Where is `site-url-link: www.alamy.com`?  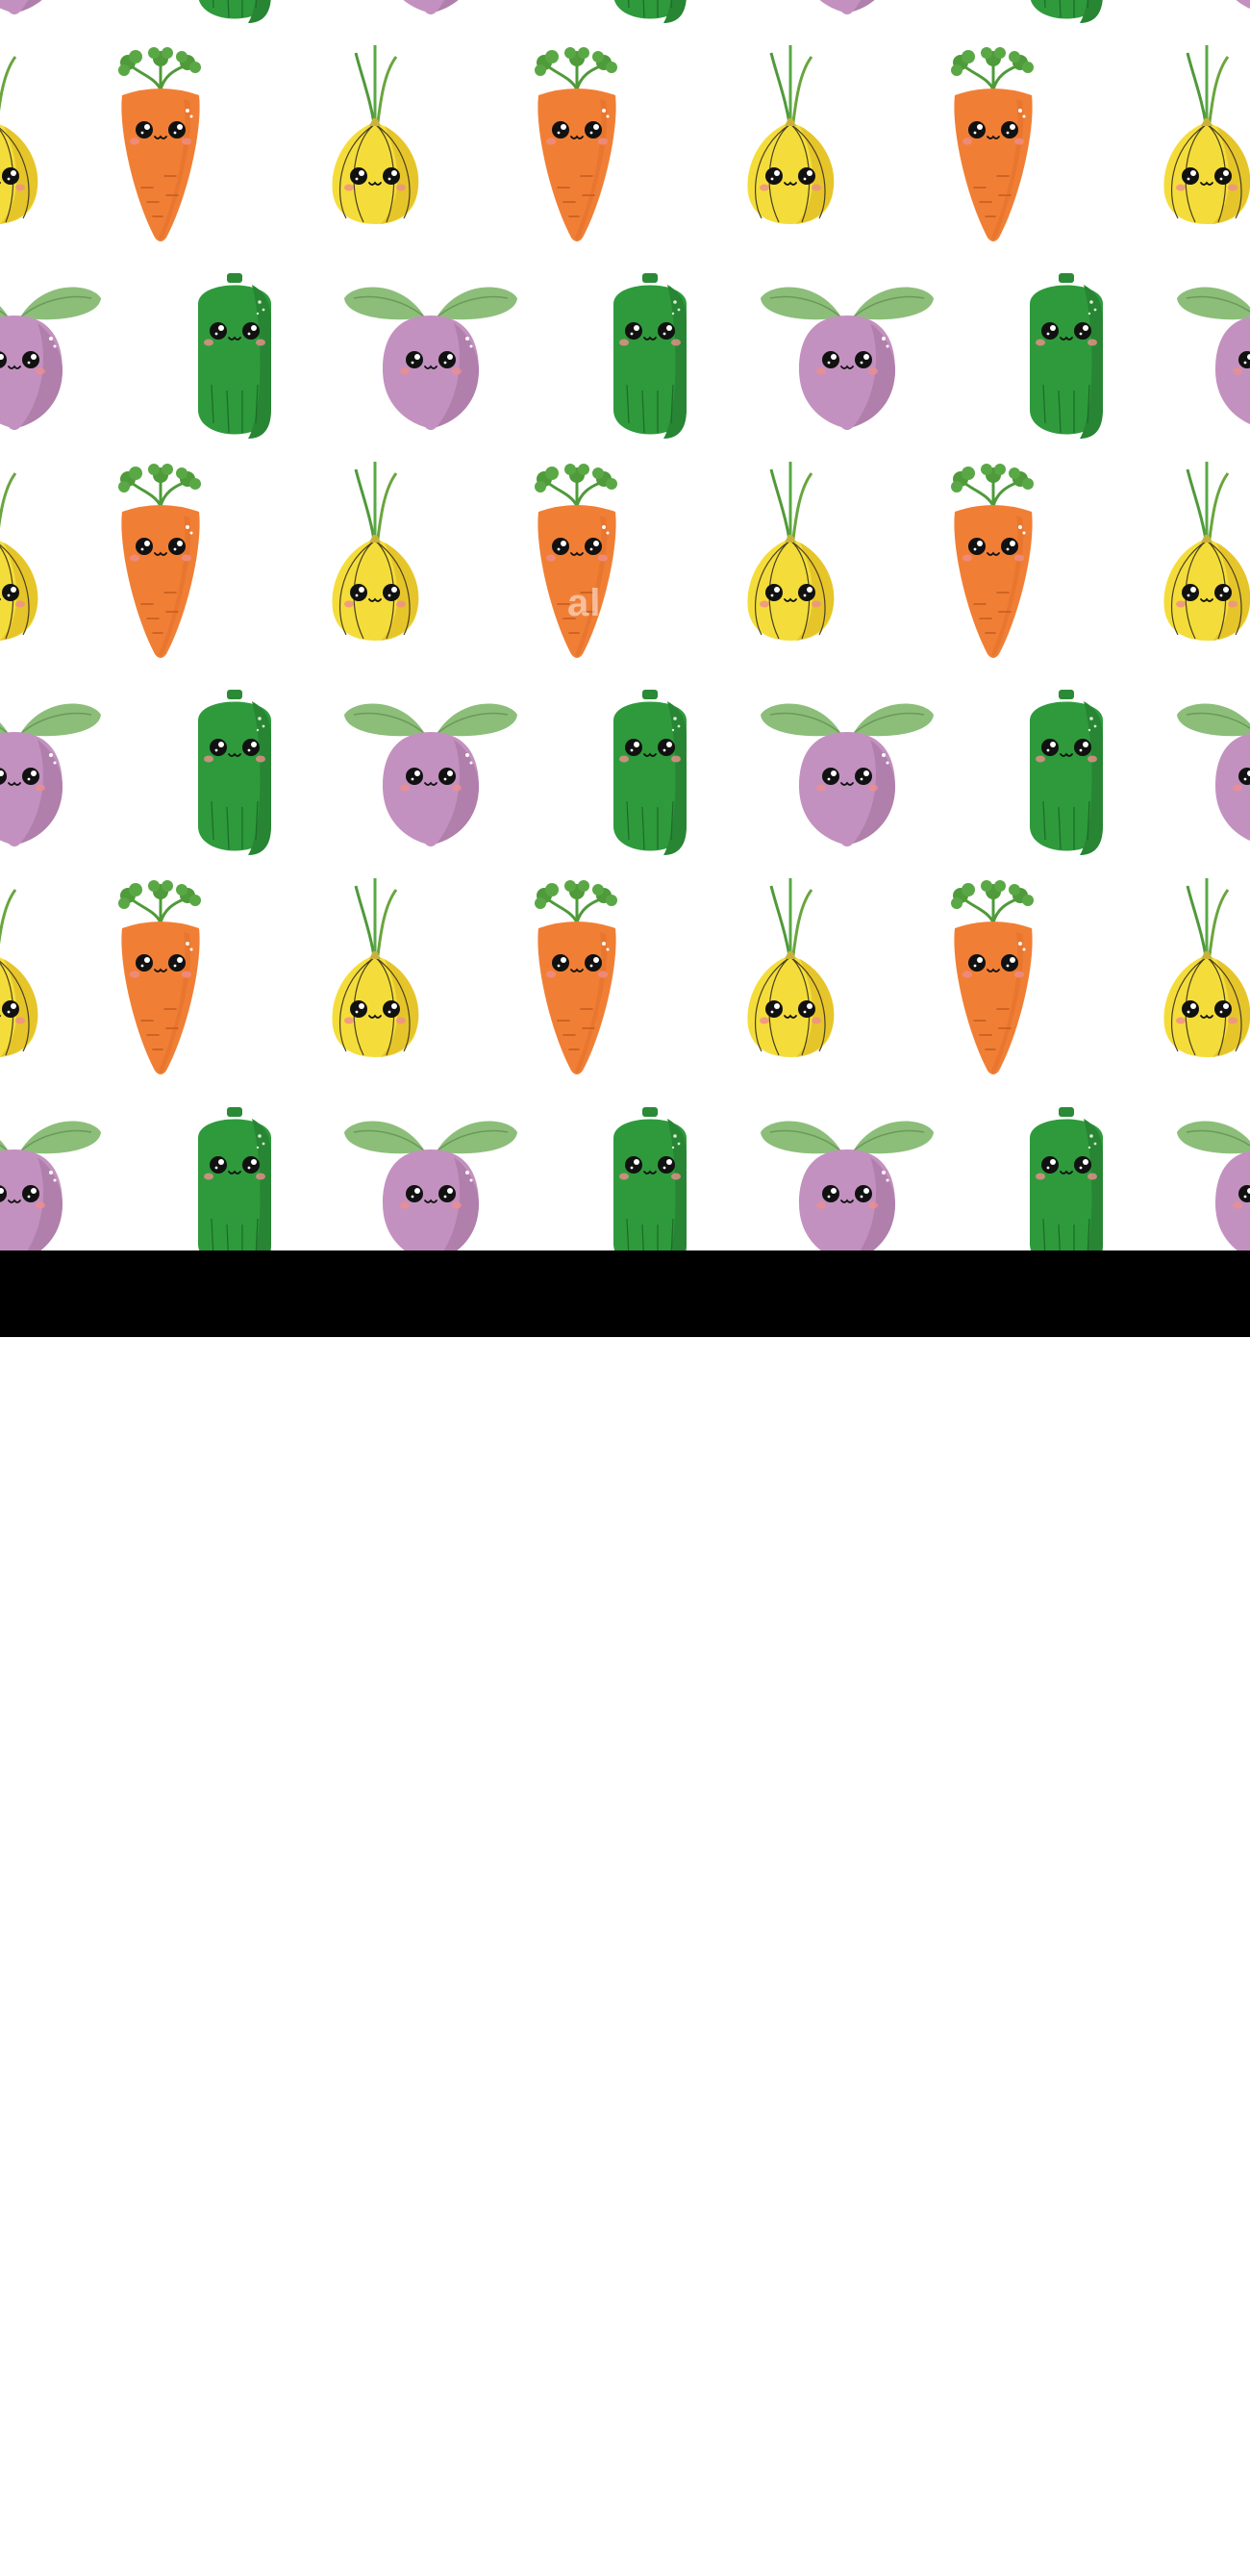
site-url-link: www.alamy.com is located at coordinates (1148, 2558).